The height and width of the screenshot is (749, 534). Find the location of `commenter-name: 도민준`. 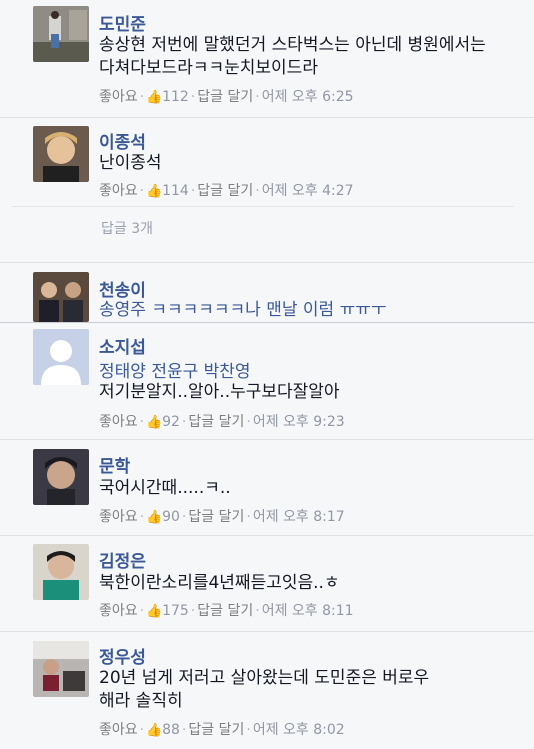

commenter-name: 도민준 is located at coordinates (122, 22).